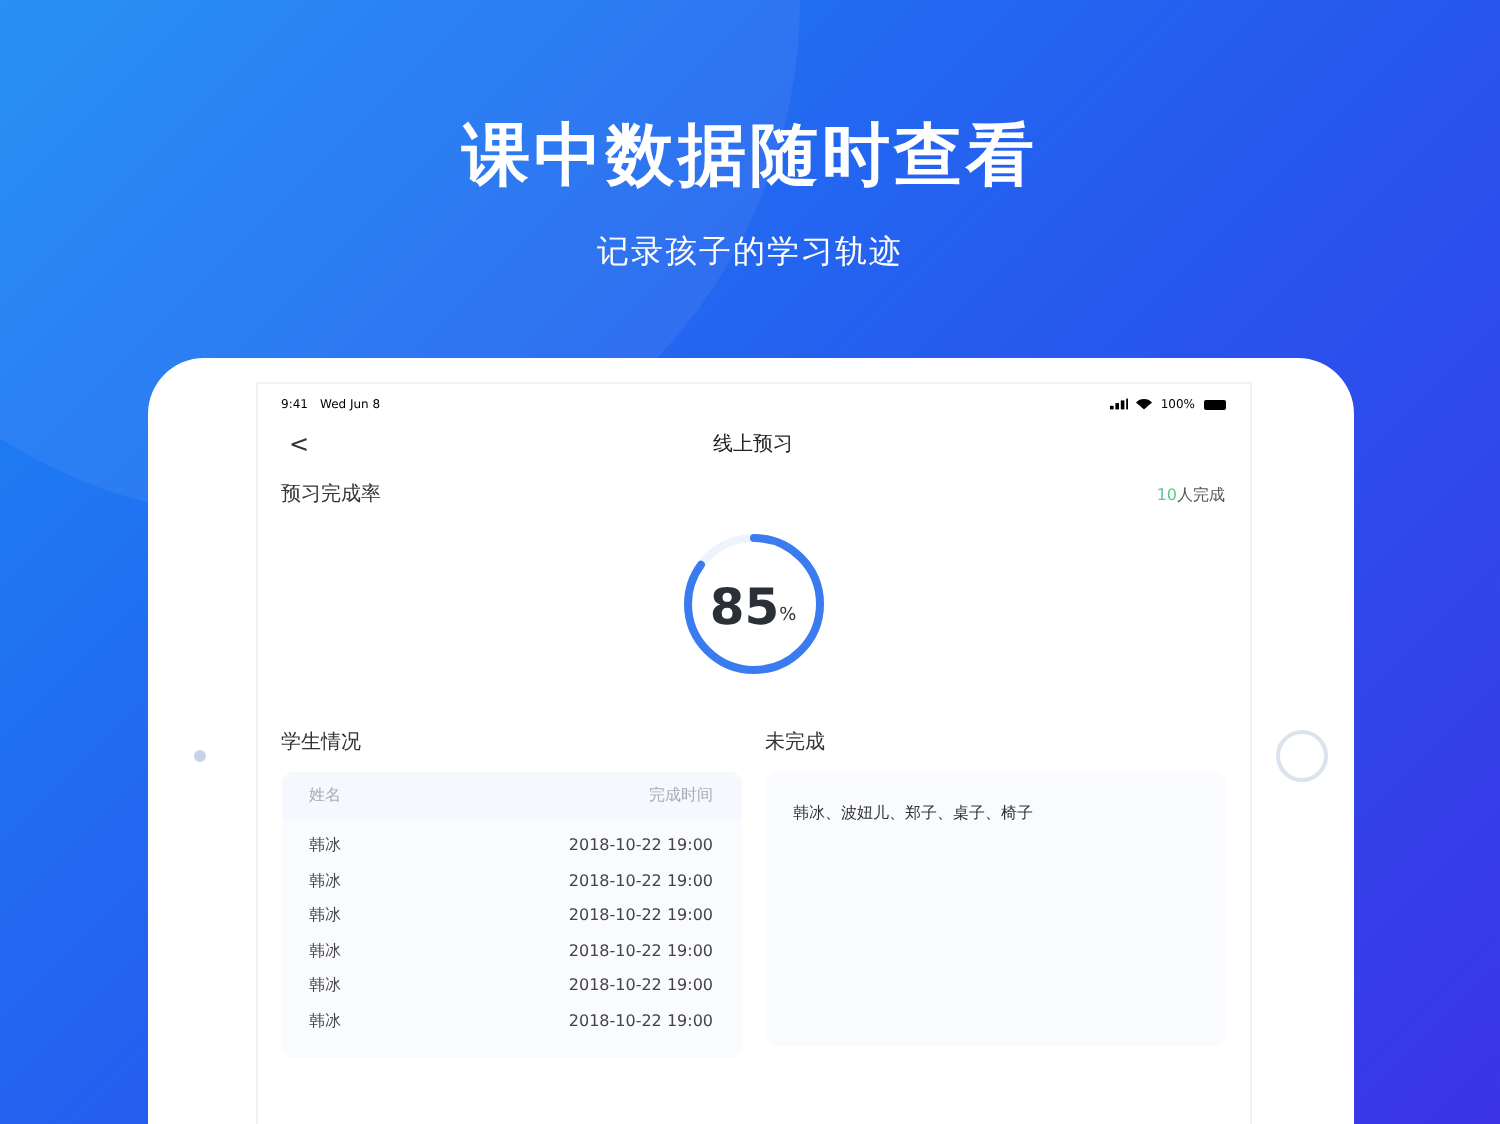 Image resolution: width=1500 pixels, height=1124 pixels. What do you see at coordinates (744, 606) in the screenshot?
I see `completion-rate: 85` at bounding box center [744, 606].